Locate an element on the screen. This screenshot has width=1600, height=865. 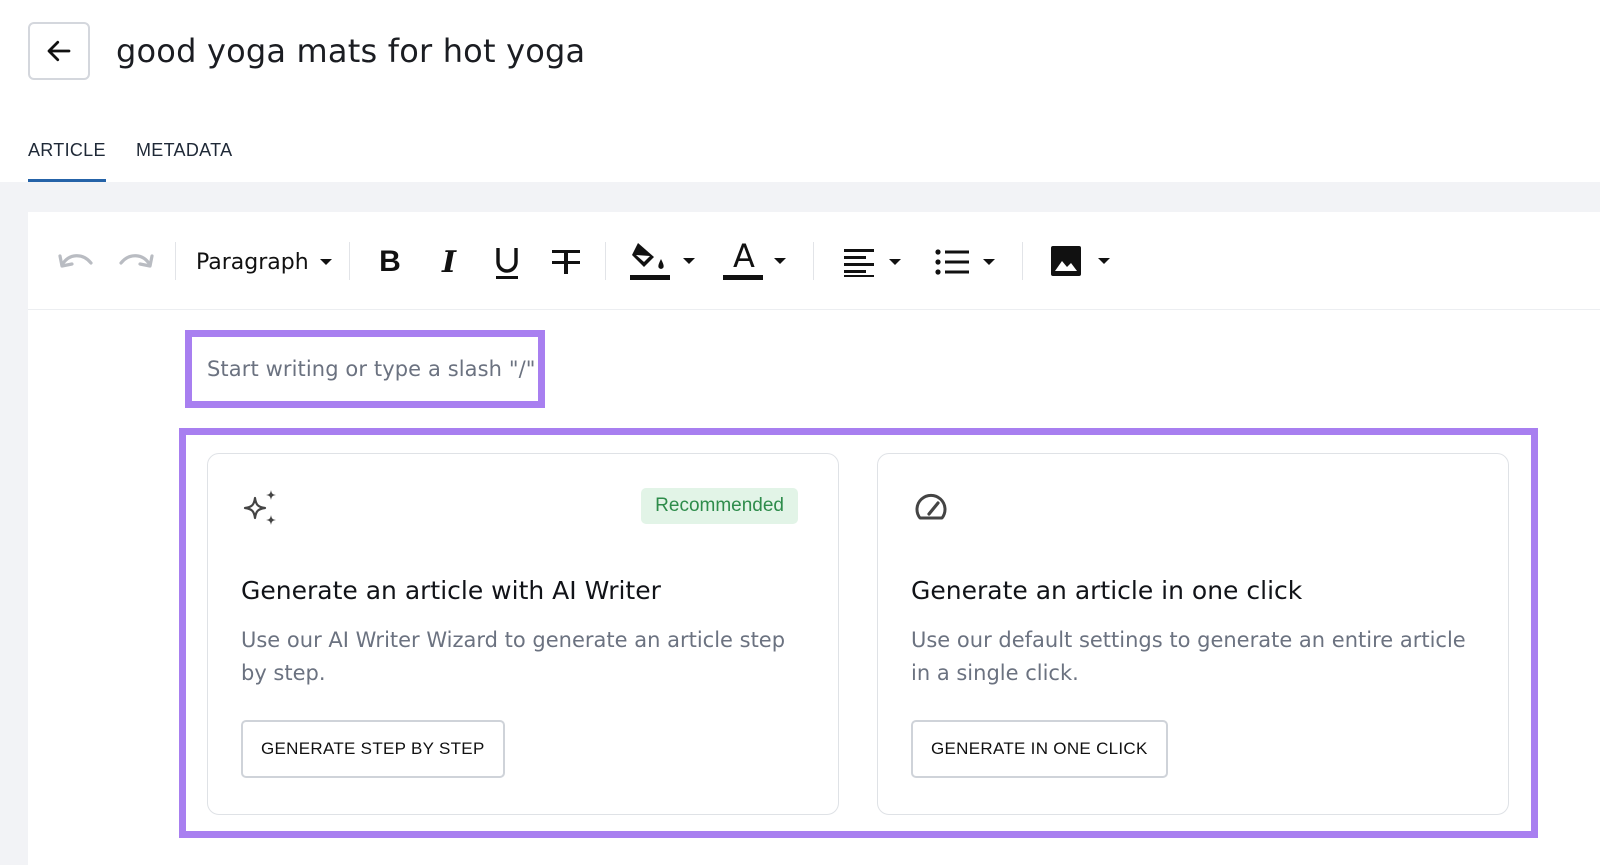
text-color-letter: A is located at coordinates (744, 256).